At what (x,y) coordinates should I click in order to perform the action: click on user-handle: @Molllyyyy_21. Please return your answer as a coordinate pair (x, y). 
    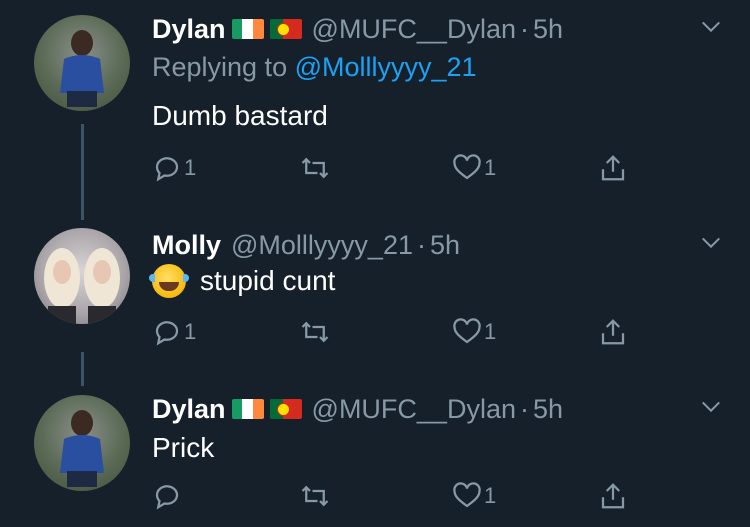
    Looking at the image, I should click on (322, 245).